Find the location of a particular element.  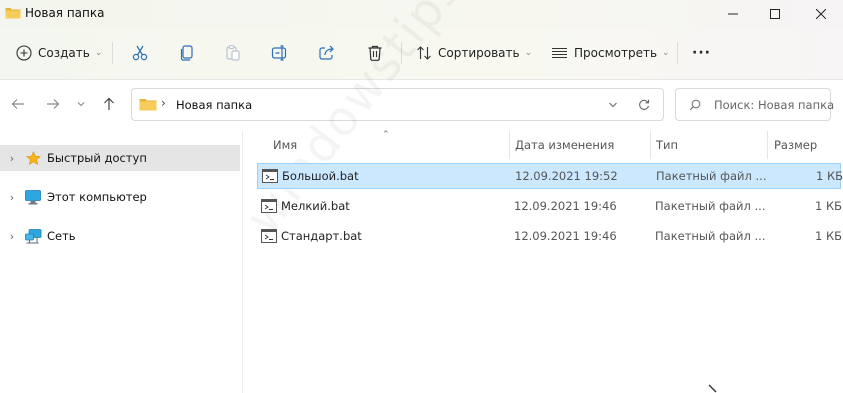

refresh-icon is located at coordinates (644, 104).